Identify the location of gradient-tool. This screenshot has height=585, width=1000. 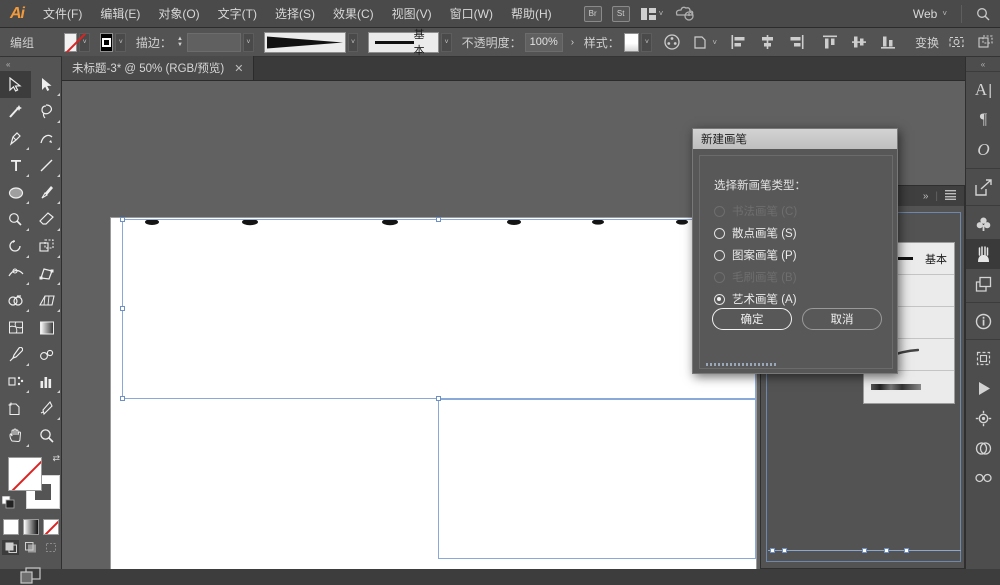
(46, 327).